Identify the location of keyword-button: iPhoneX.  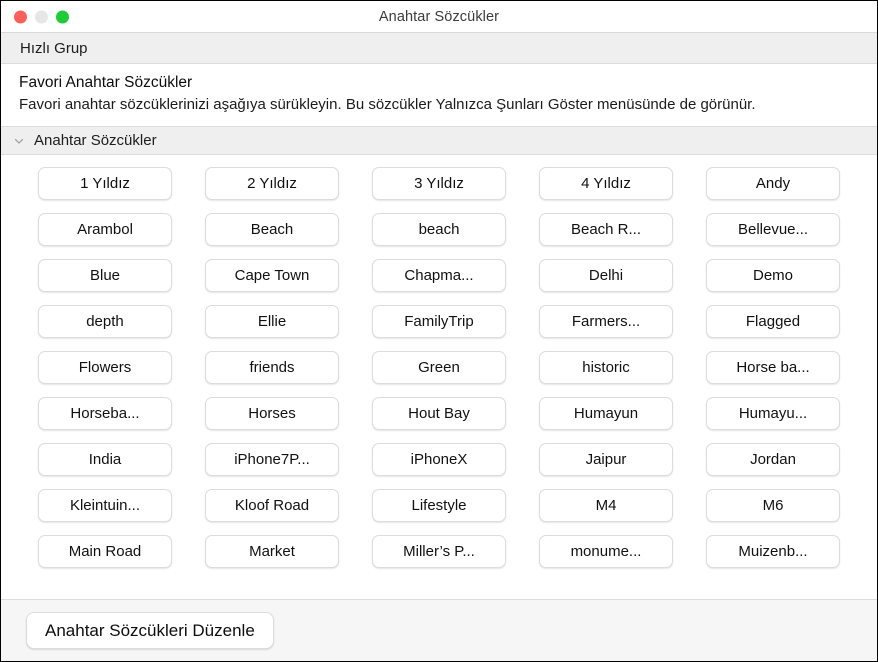
(439, 460).